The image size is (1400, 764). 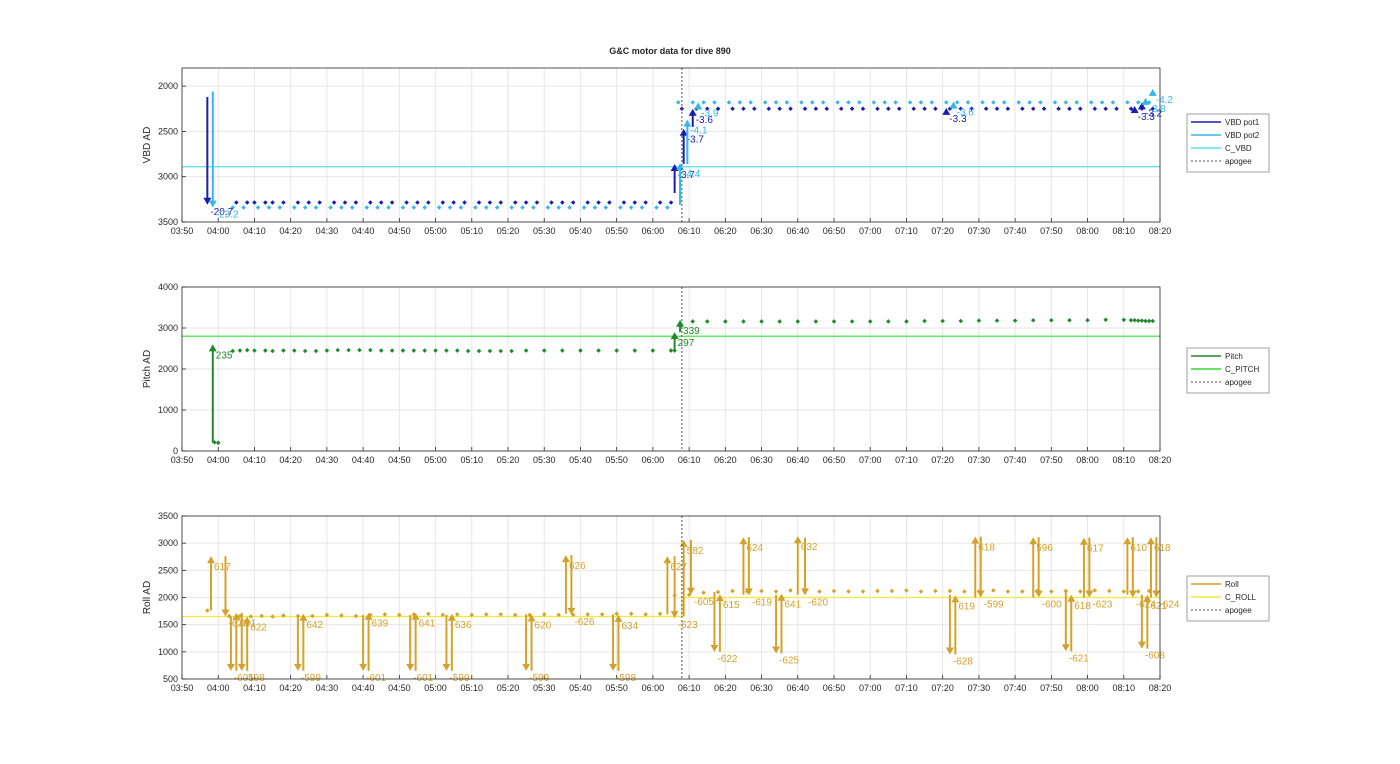 What do you see at coordinates (966, 606) in the screenshot?
I see `move-label: 619` at bounding box center [966, 606].